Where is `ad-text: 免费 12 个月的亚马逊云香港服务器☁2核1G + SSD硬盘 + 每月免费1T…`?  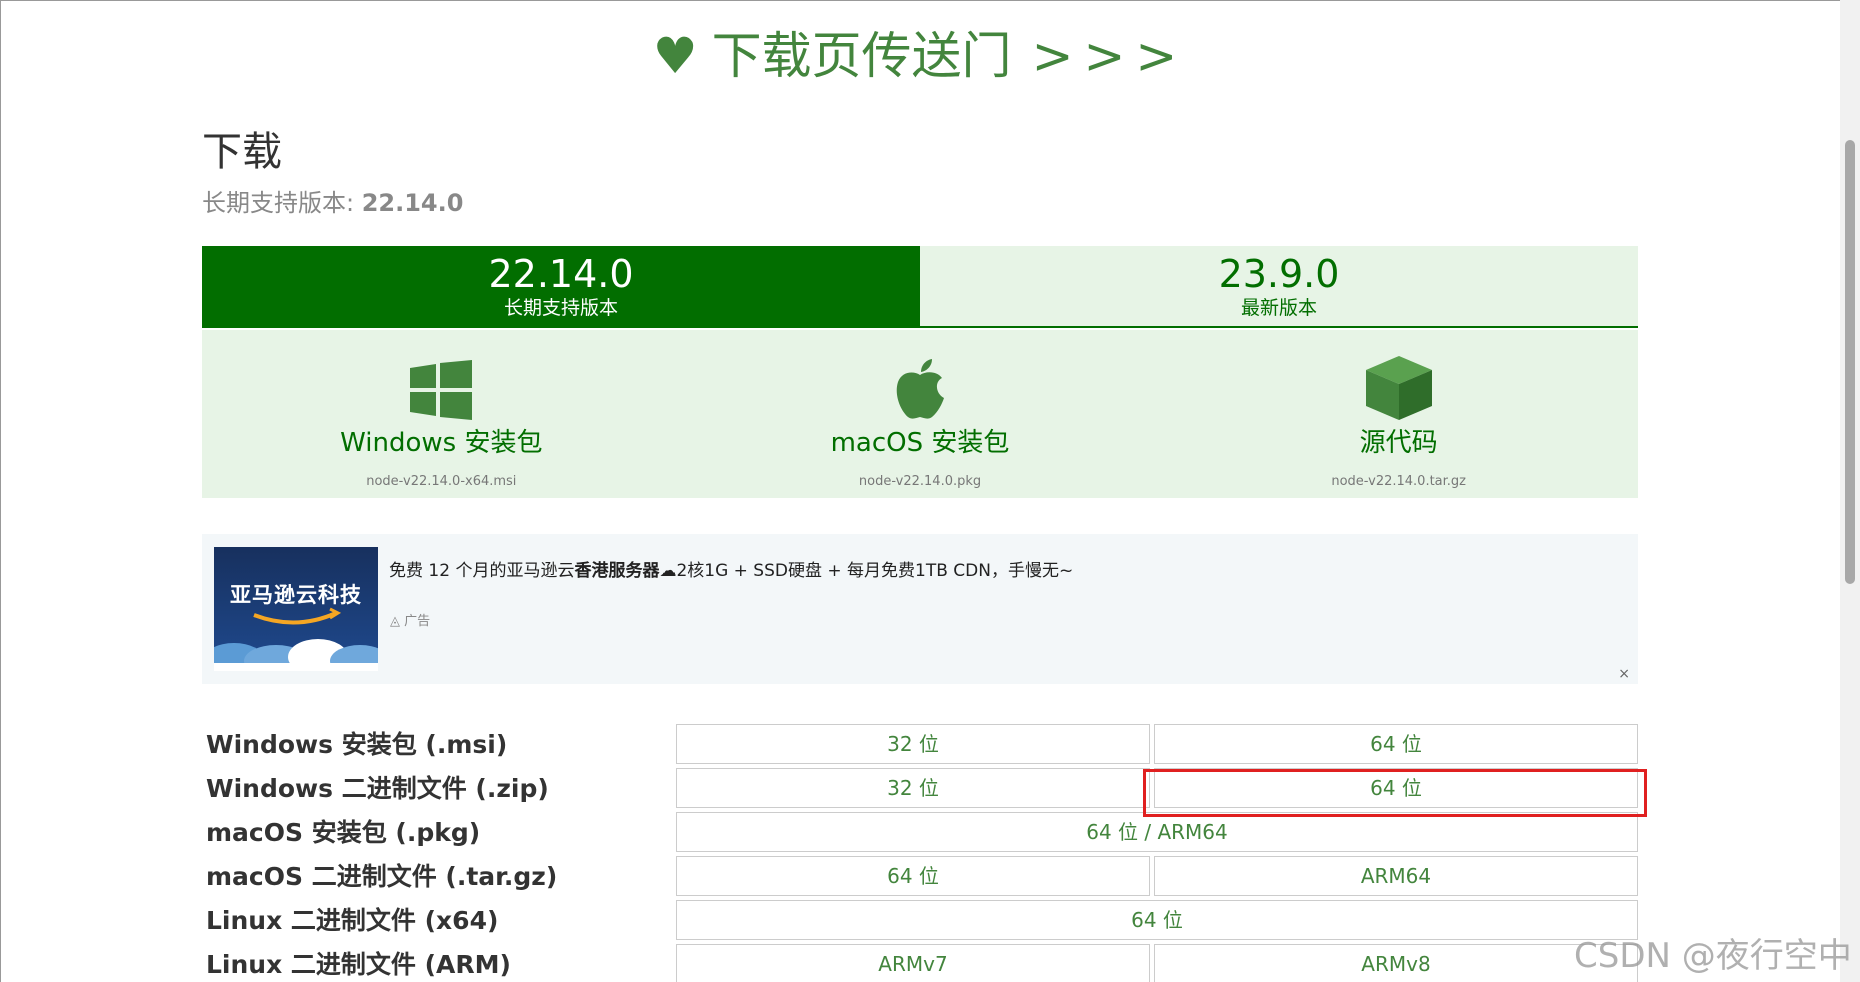
ad-text: 免费 12 个月的亚马逊云香港服务器☁2核1G + SSD硬盘 + 每月免费1T… is located at coordinates (731, 568).